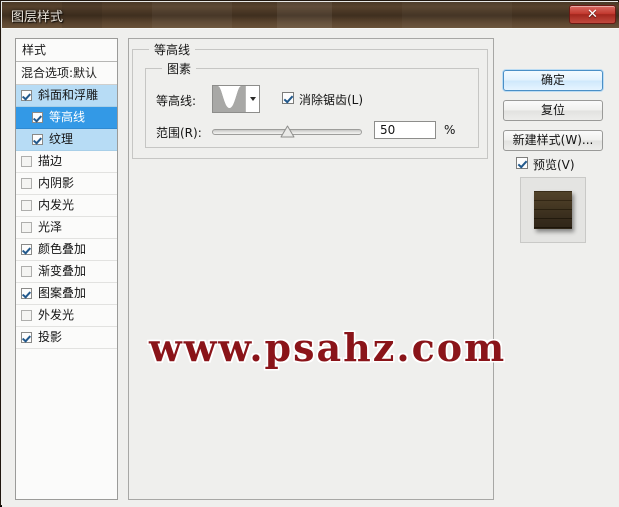 This screenshot has height=507, width=619. I want to click on reset-button: 复位, so click(553, 110).